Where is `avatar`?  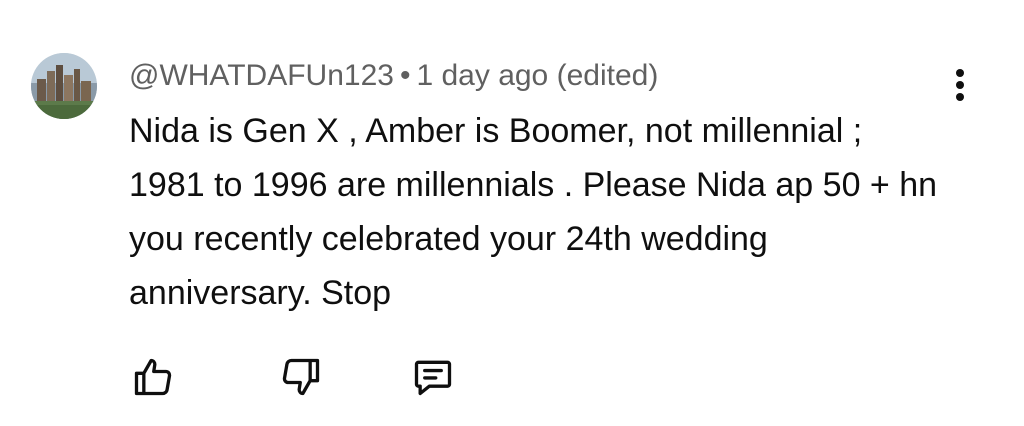
avatar is located at coordinates (64, 86).